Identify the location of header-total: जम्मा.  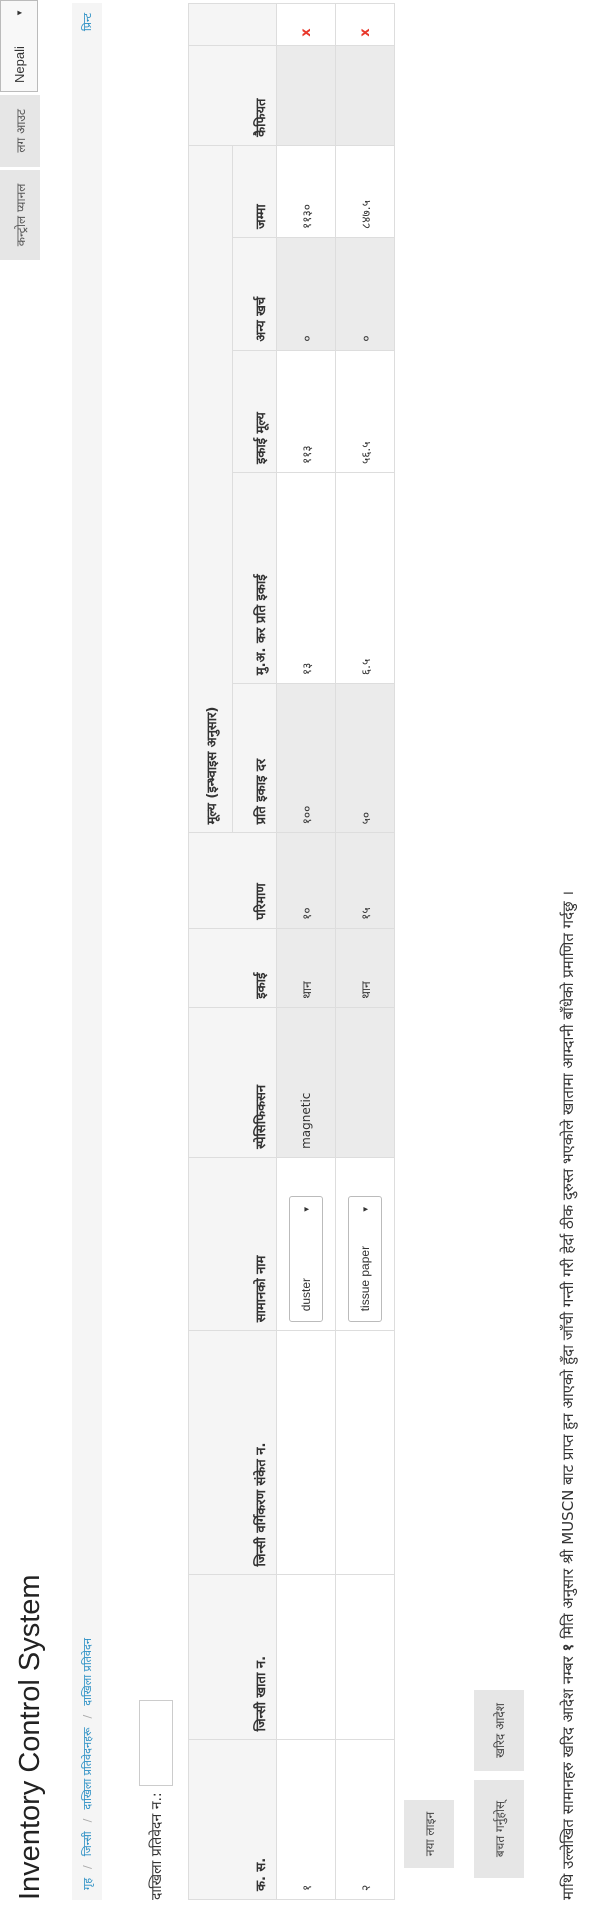
(254, 191).